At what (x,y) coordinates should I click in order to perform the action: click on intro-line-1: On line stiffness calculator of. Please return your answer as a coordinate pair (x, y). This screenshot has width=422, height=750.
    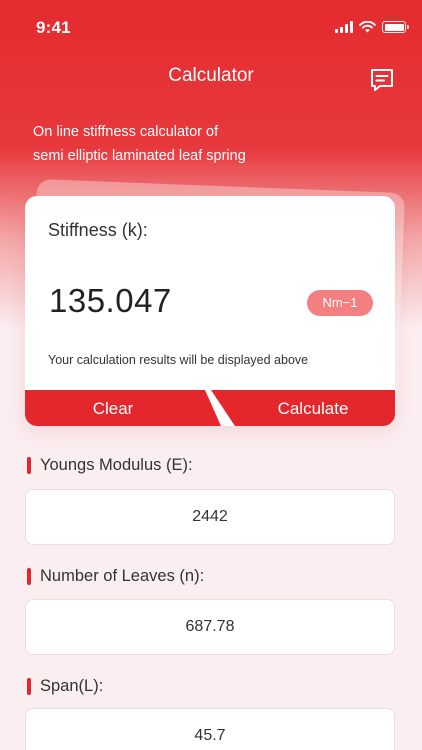
    Looking at the image, I should click on (126, 132).